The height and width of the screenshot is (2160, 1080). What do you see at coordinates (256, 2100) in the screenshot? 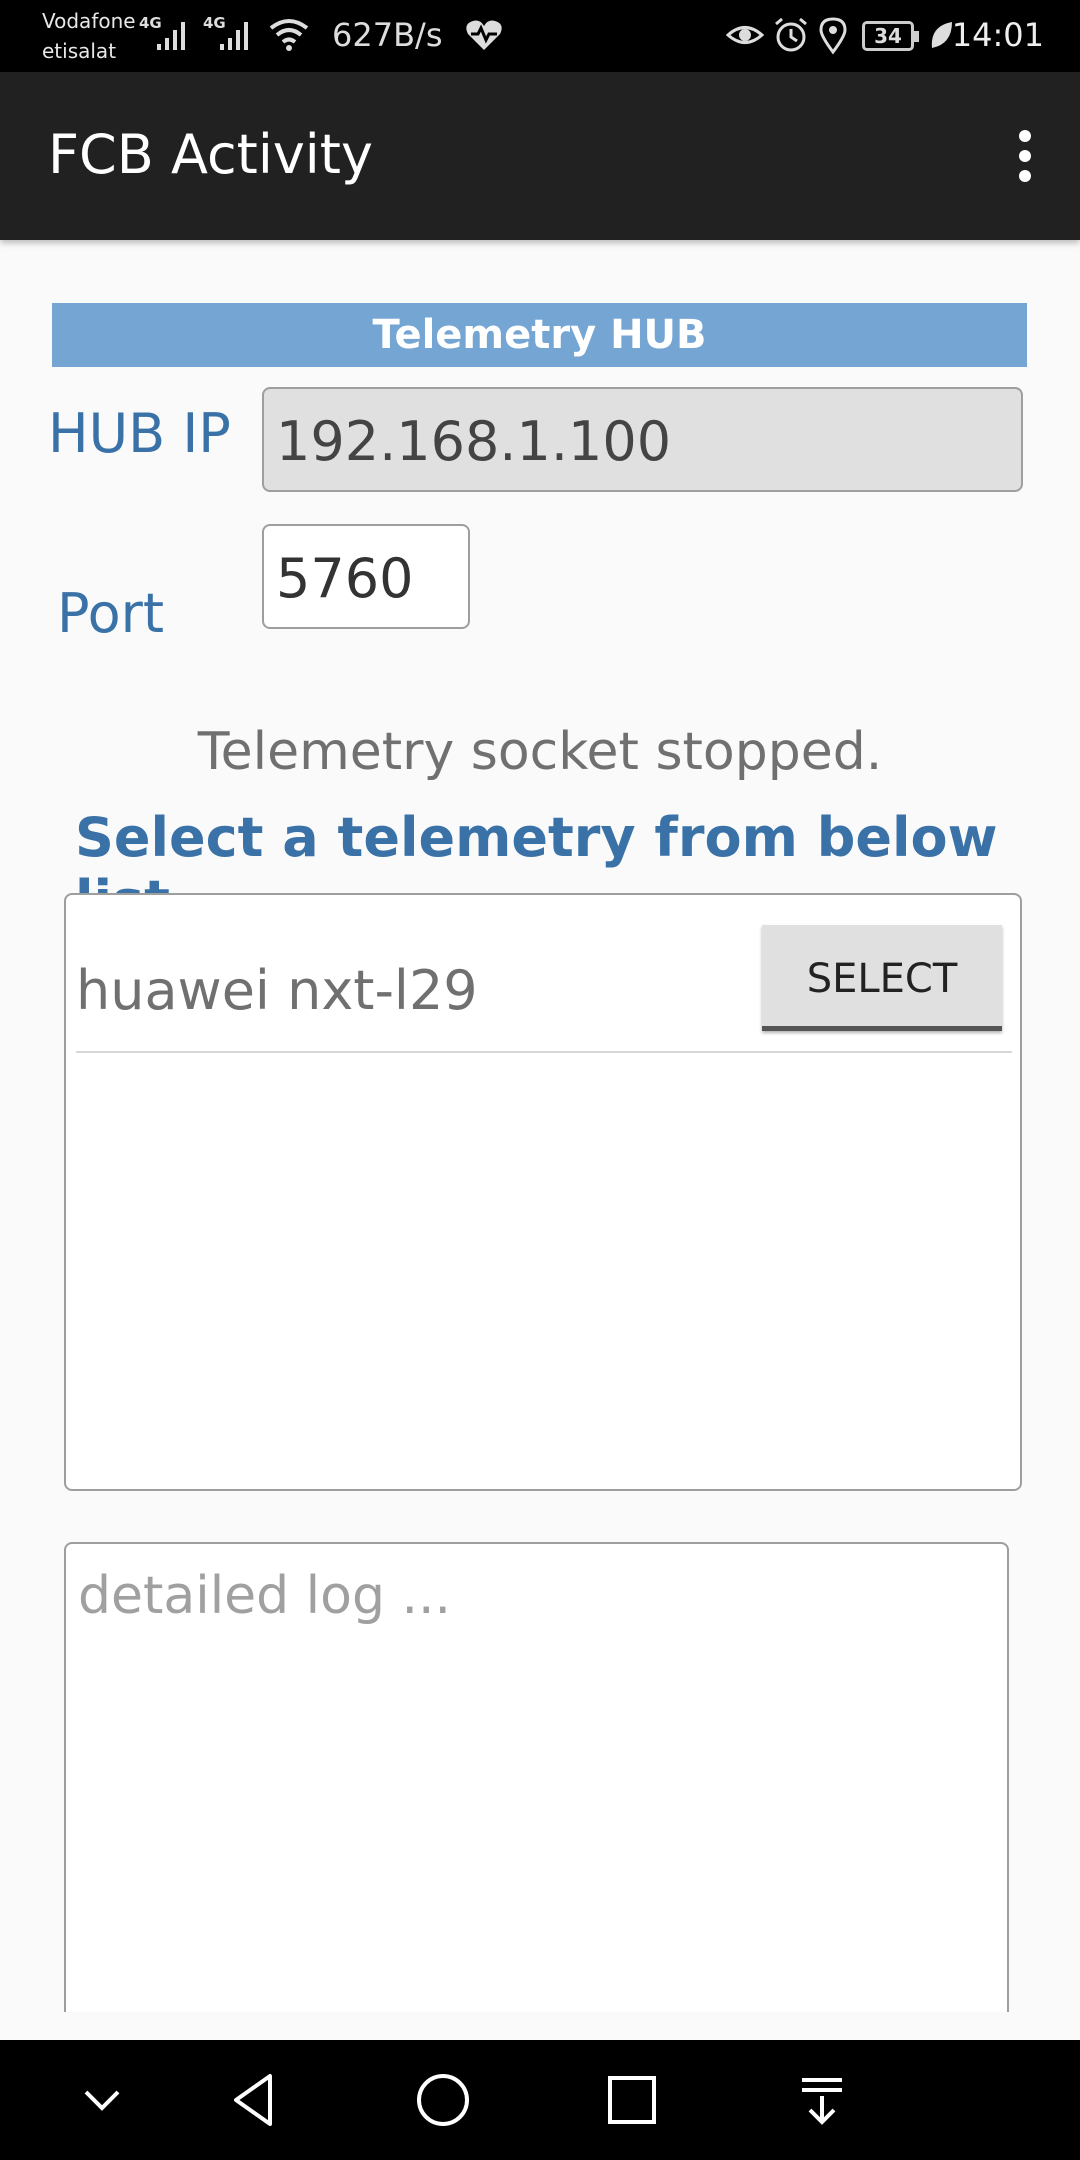
I see `back-icon` at bounding box center [256, 2100].